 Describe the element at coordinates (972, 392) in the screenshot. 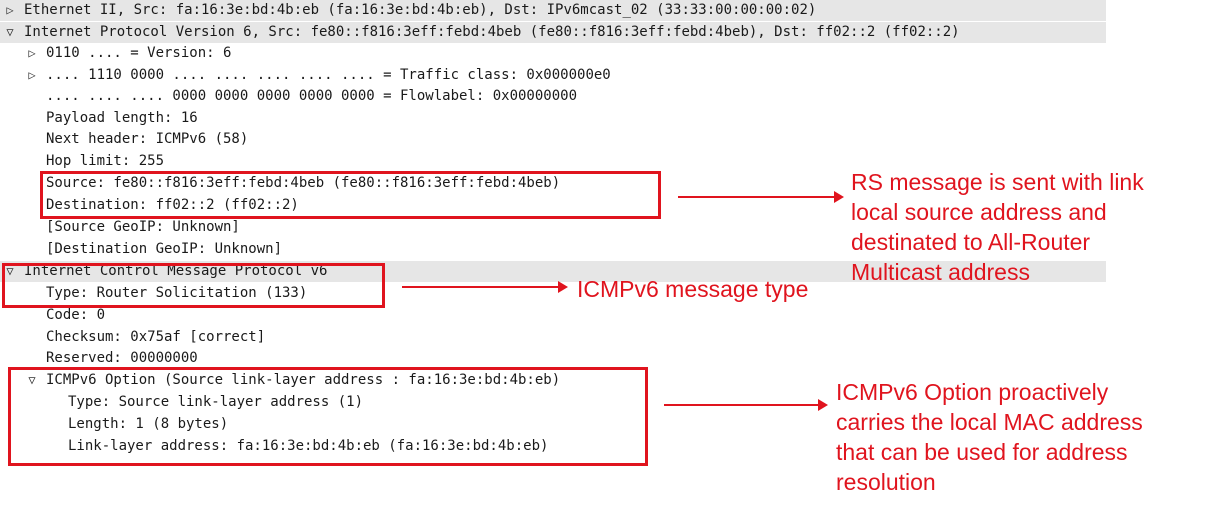

I see `annotation-line: ICMPv6 Option proactively` at that location.